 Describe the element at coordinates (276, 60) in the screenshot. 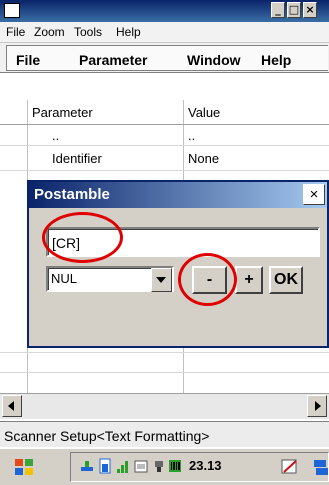

I see `app-menu-help: Help` at that location.